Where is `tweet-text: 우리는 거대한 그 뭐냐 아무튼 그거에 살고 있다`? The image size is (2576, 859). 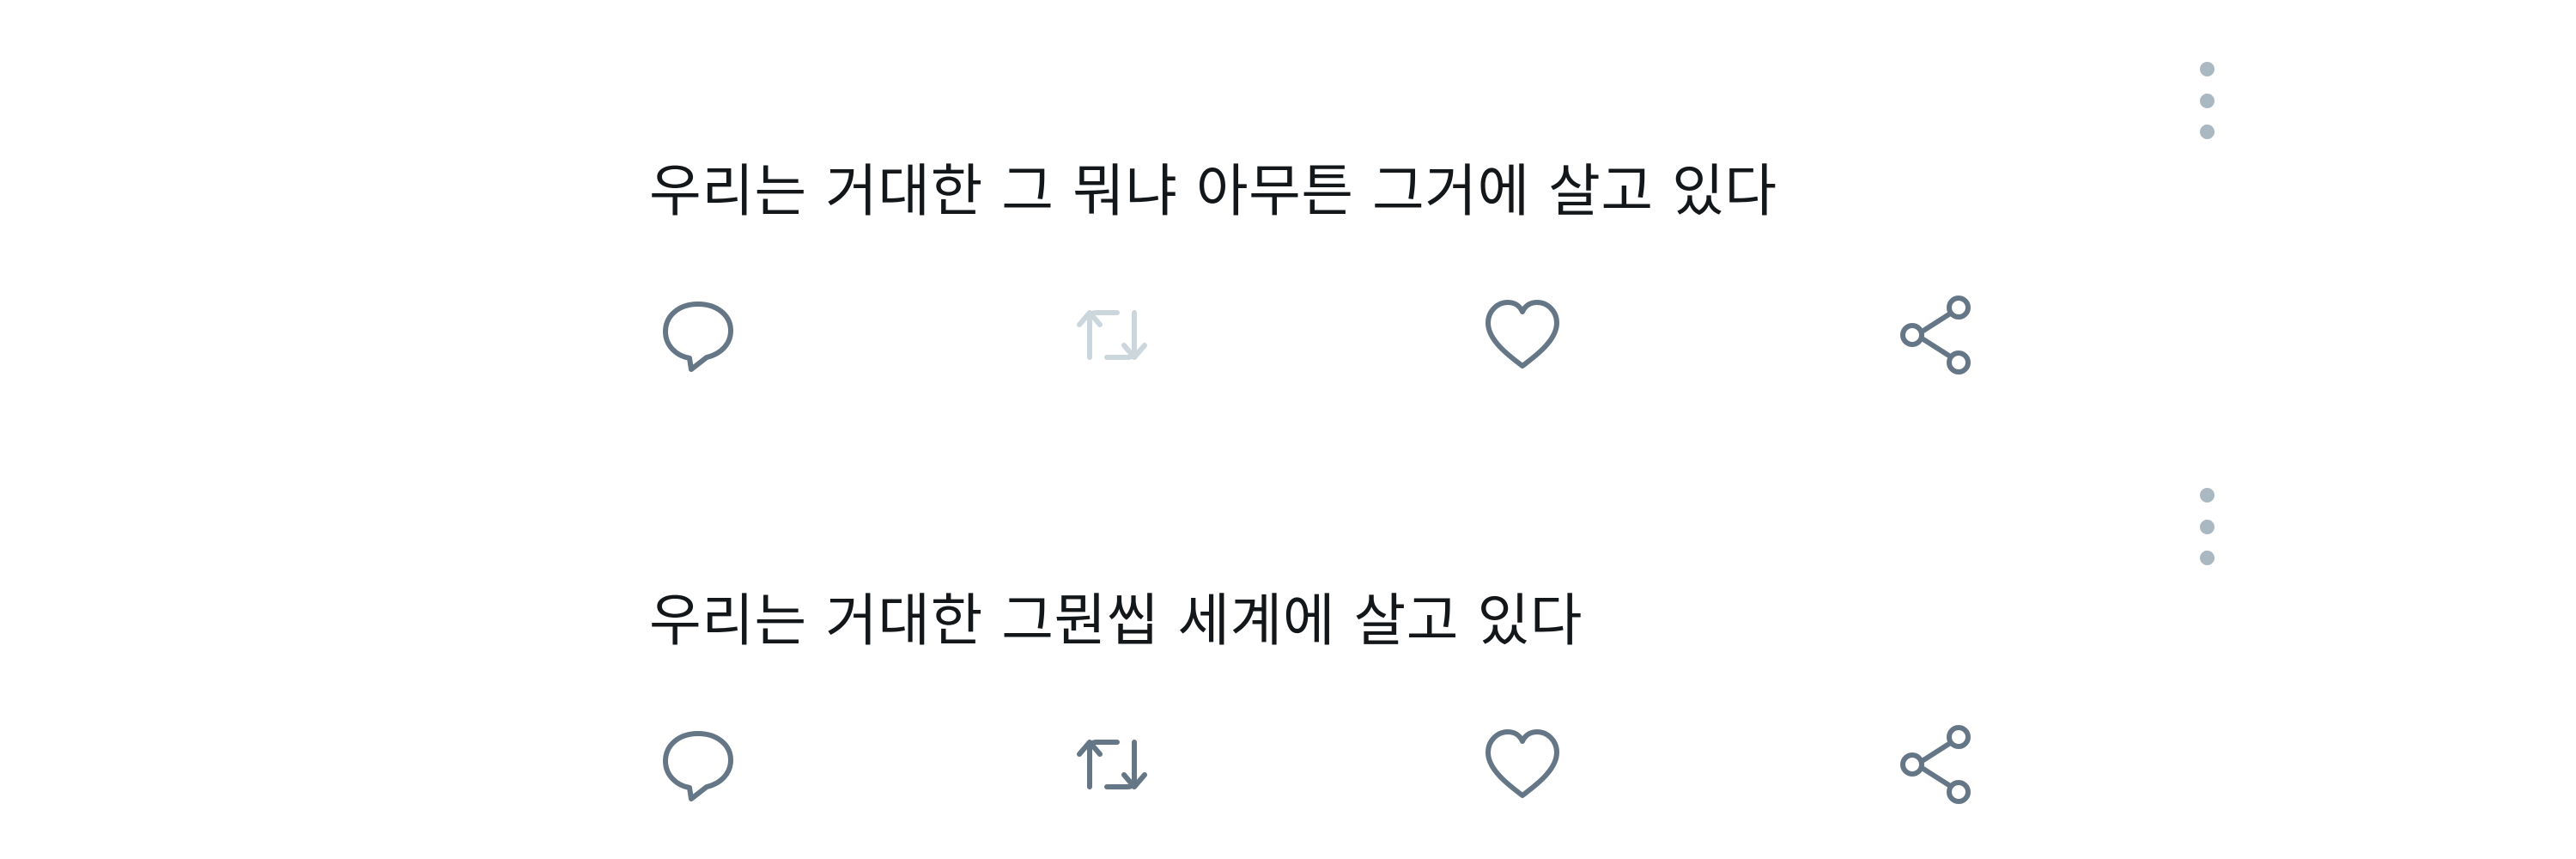 tweet-text: 우리는 거대한 그 뭐냐 아무튼 그거에 살고 있다 is located at coordinates (1213, 191).